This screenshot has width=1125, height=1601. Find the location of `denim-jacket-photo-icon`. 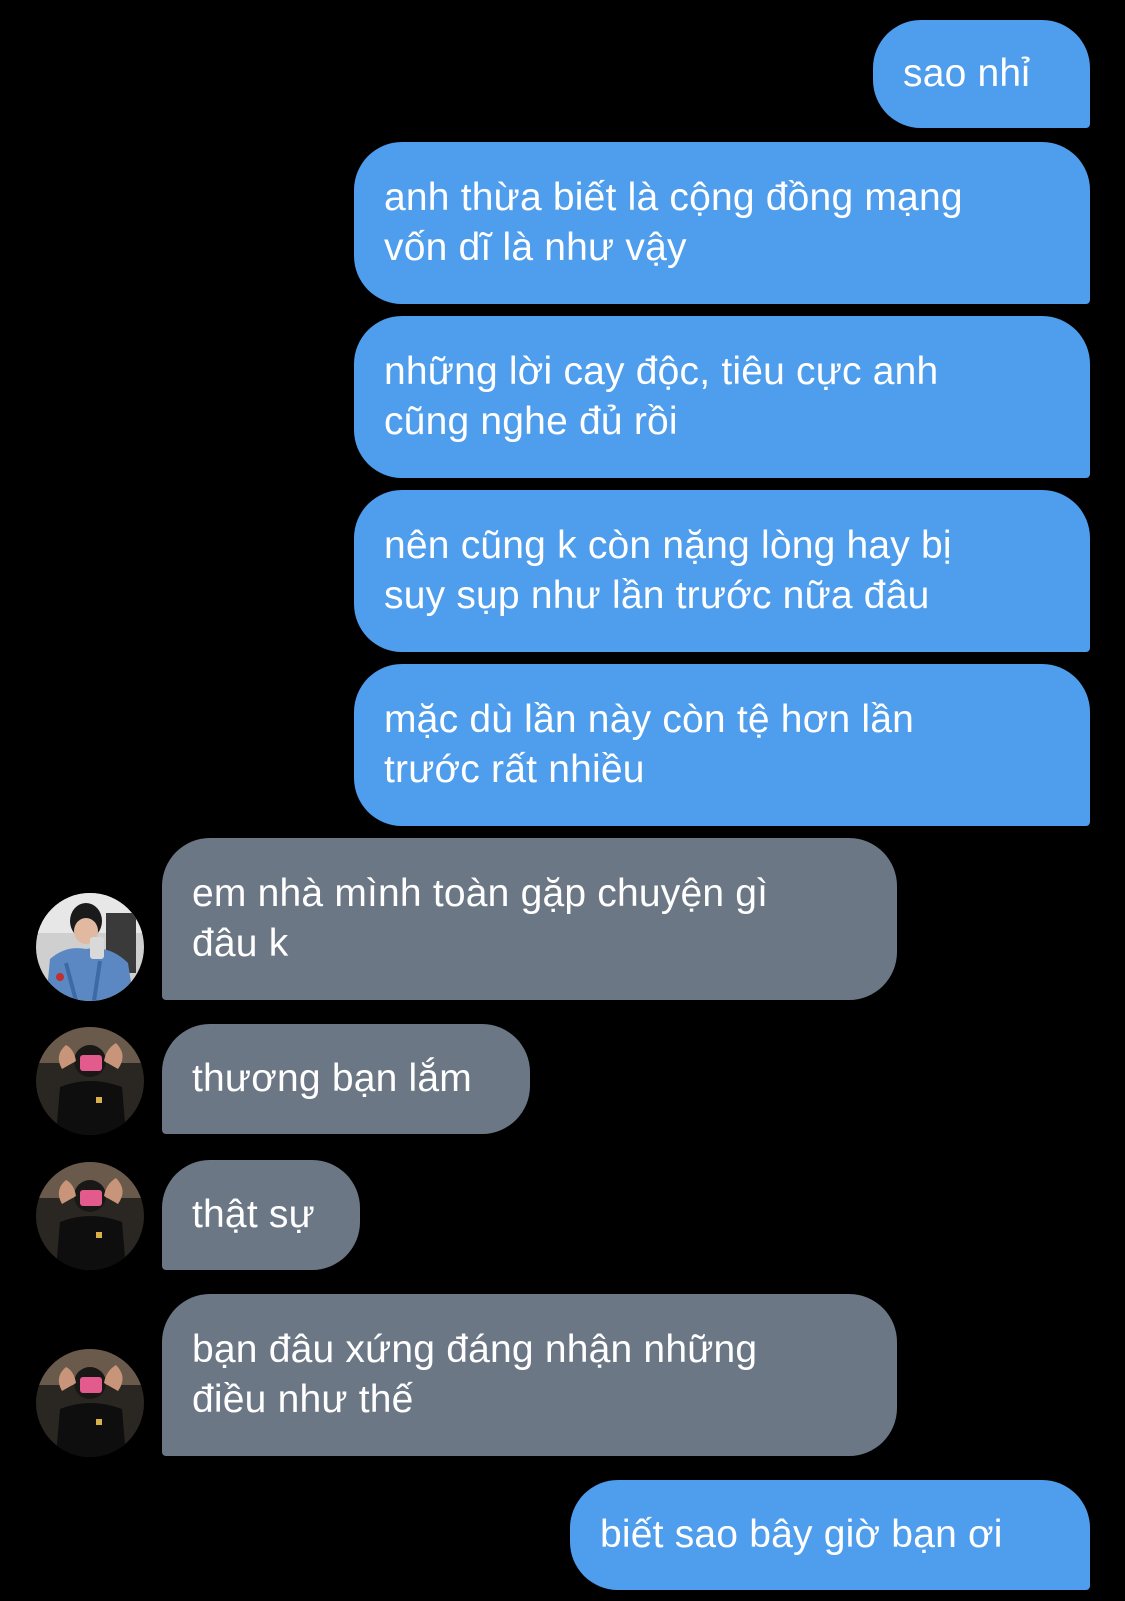

denim-jacket-photo-icon is located at coordinates (90, 947).